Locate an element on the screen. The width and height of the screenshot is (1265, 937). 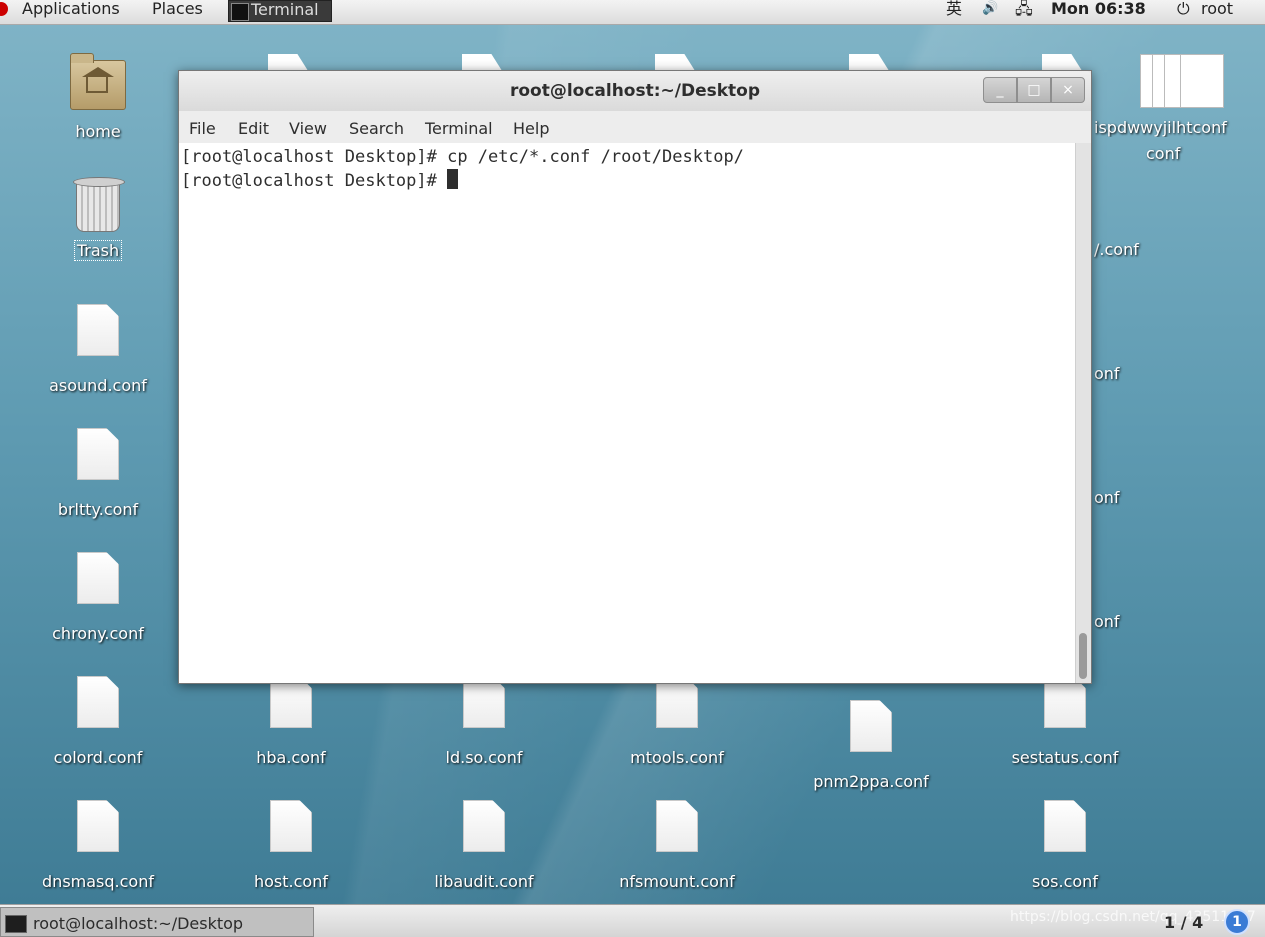
desktop-icon-pnm2ppa: pnm2ppa.conf is located at coordinates (871, 745).